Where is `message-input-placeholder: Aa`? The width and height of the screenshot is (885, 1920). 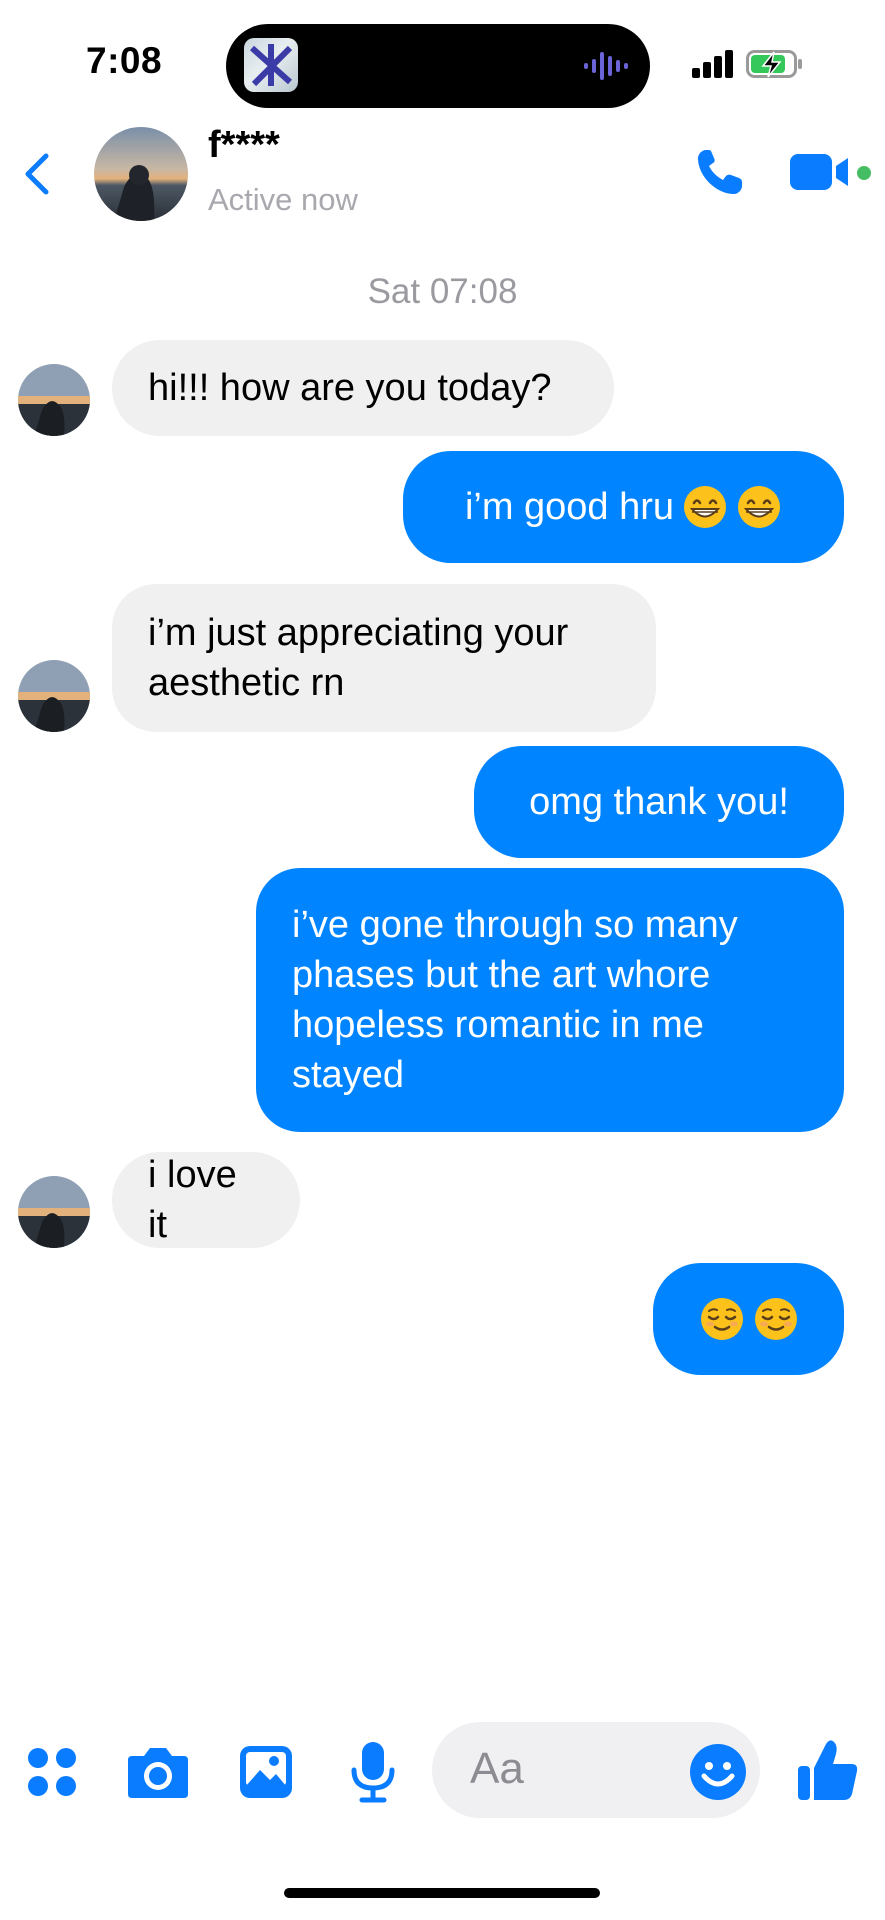
message-input-placeholder: Aa is located at coordinates (497, 1768).